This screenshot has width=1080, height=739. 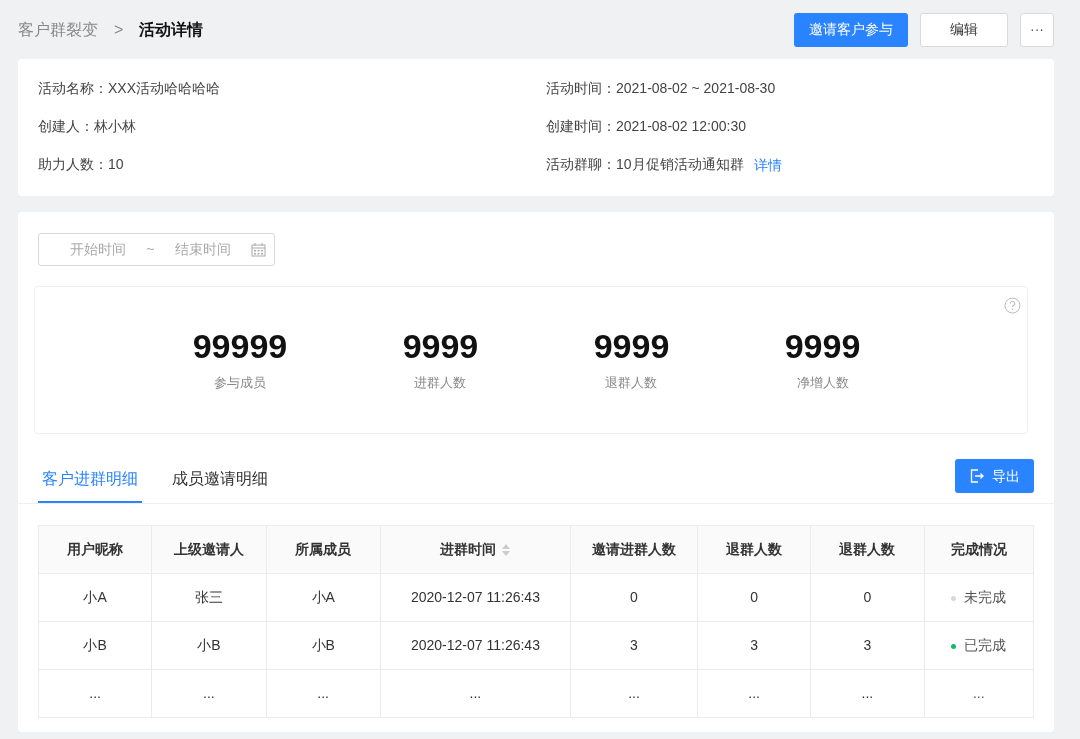 What do you see at coordinates (994, 476) in the screenshot?
I see `export-button: 导出` at bounding box center [994, 476].